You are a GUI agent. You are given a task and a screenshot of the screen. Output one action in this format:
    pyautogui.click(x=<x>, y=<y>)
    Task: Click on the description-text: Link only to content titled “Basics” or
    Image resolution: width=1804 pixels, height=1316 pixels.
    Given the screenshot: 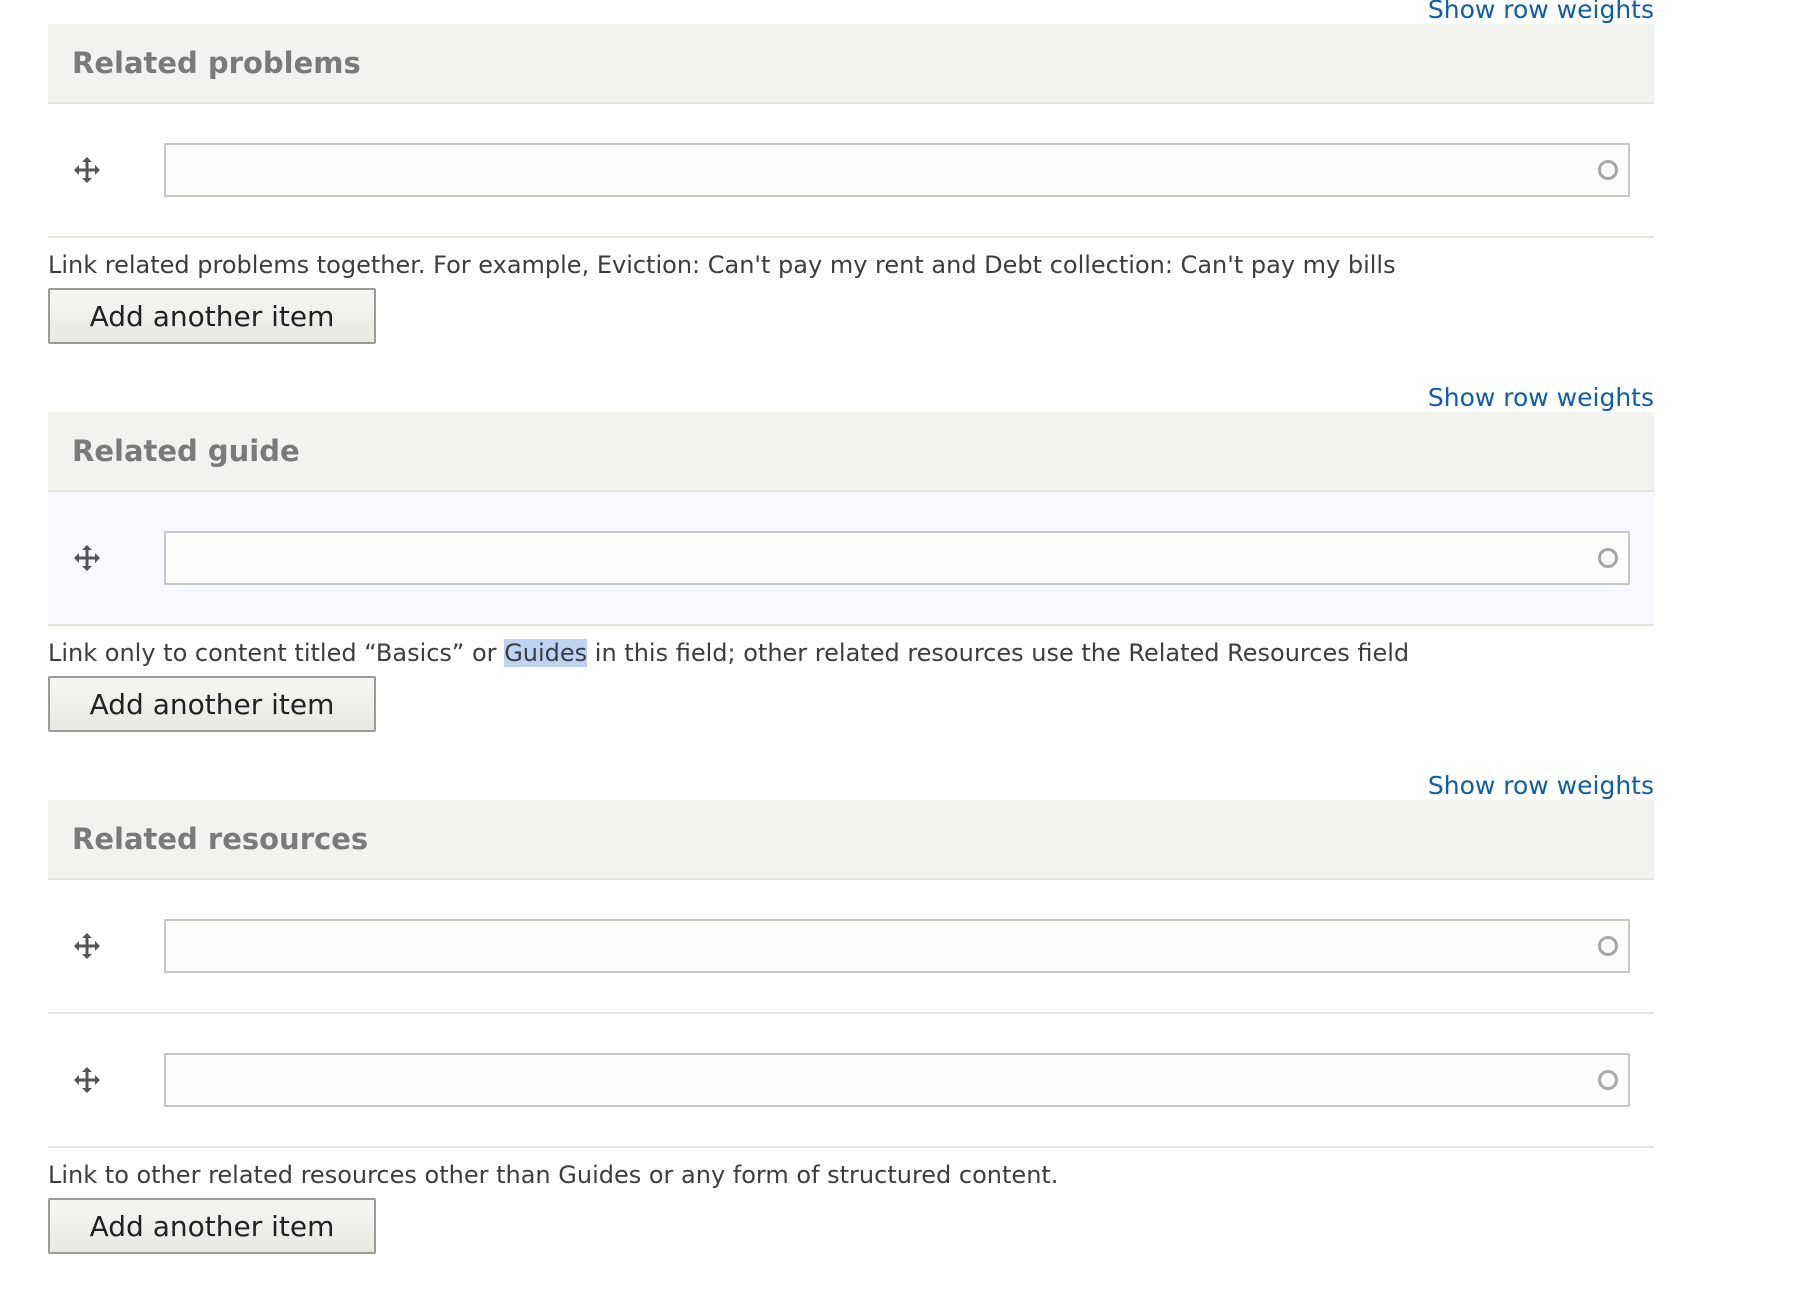 What is the action you would take?
    pyautogui.click(x=276, y=653)
    